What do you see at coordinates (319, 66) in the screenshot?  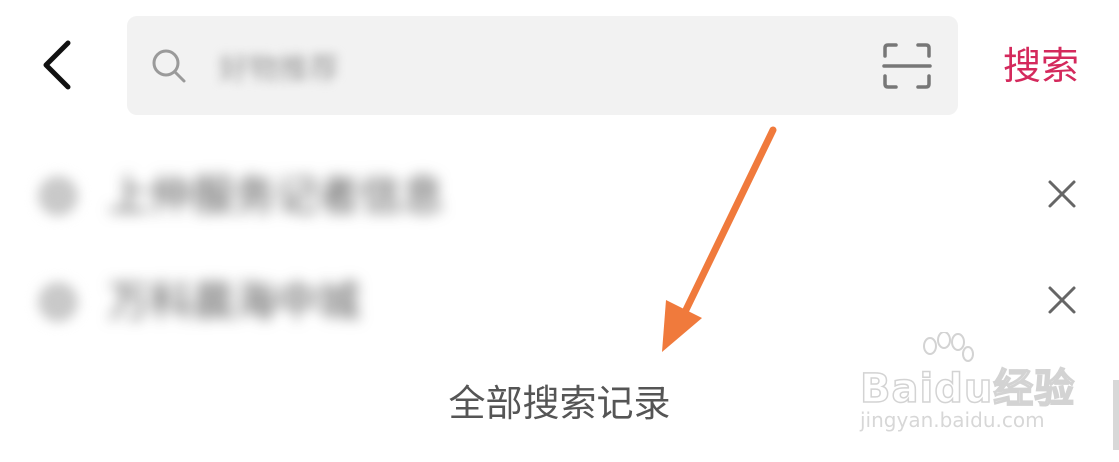 I see `search-input` at bounding box center [319, 66].